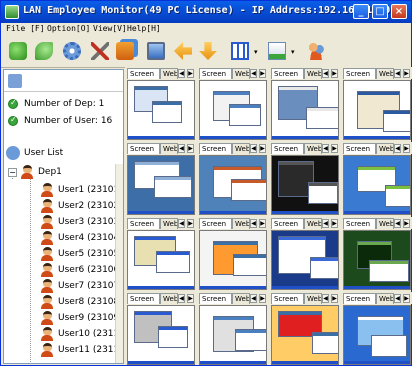 The image size is (412, 366). What do you see at coordinates (208, 51) in the screenshot?
I see `down-button` at bounding box center [208, 51].